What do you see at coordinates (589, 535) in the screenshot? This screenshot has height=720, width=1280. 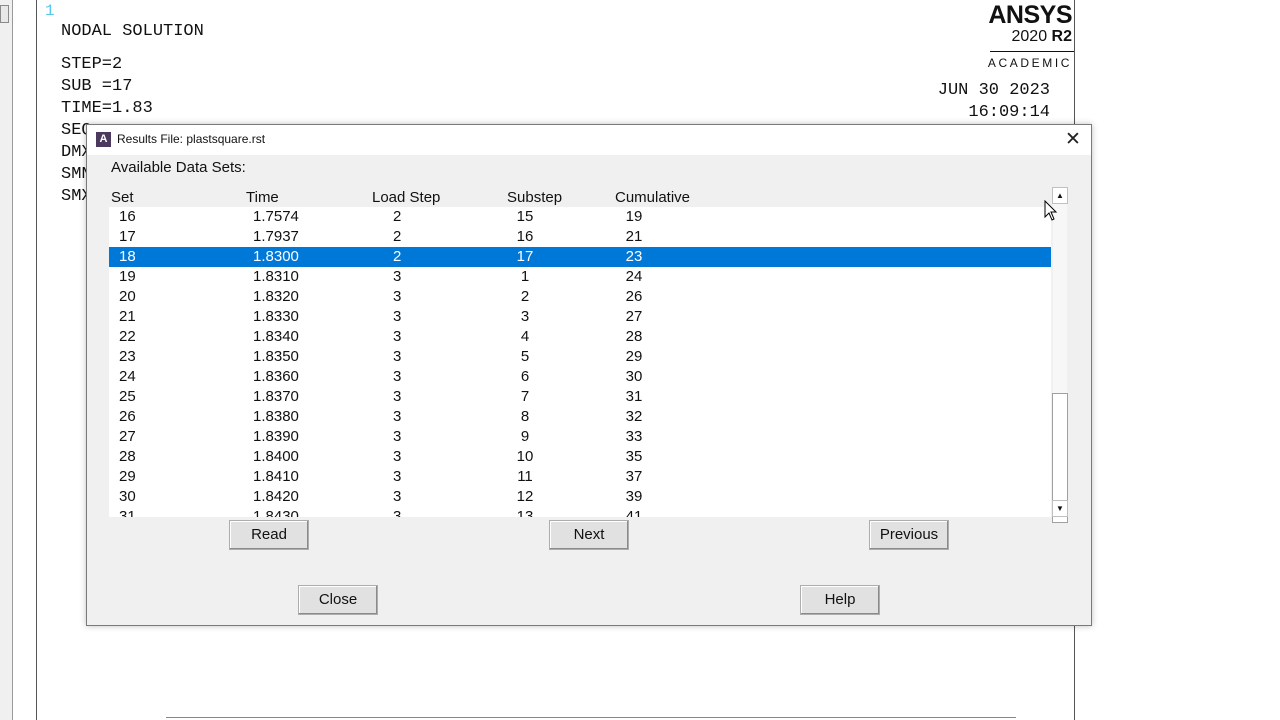 I see `next-button: Next` at bounding box center [589, 535].